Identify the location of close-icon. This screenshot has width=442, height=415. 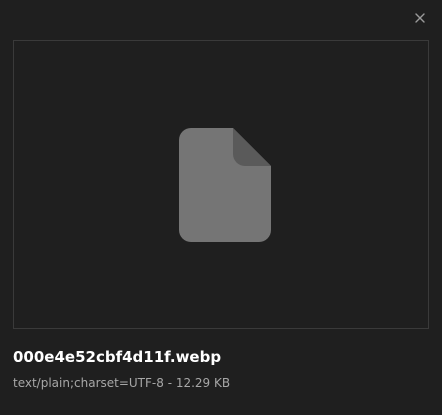
(420, 18).